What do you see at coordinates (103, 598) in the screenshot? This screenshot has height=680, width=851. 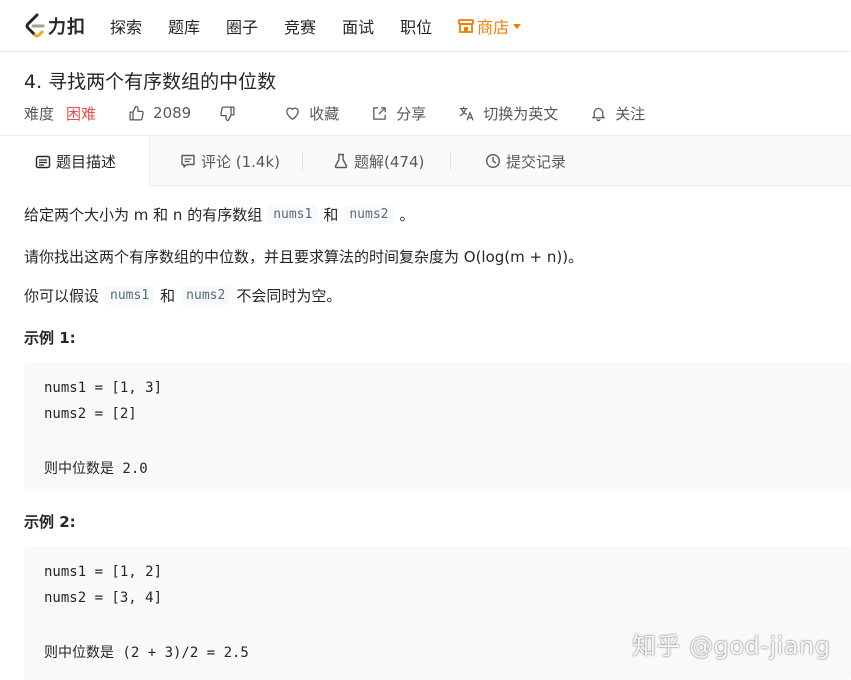 I see `code-line: nums2 = [3, 4]` at bounding box center [103, 598].